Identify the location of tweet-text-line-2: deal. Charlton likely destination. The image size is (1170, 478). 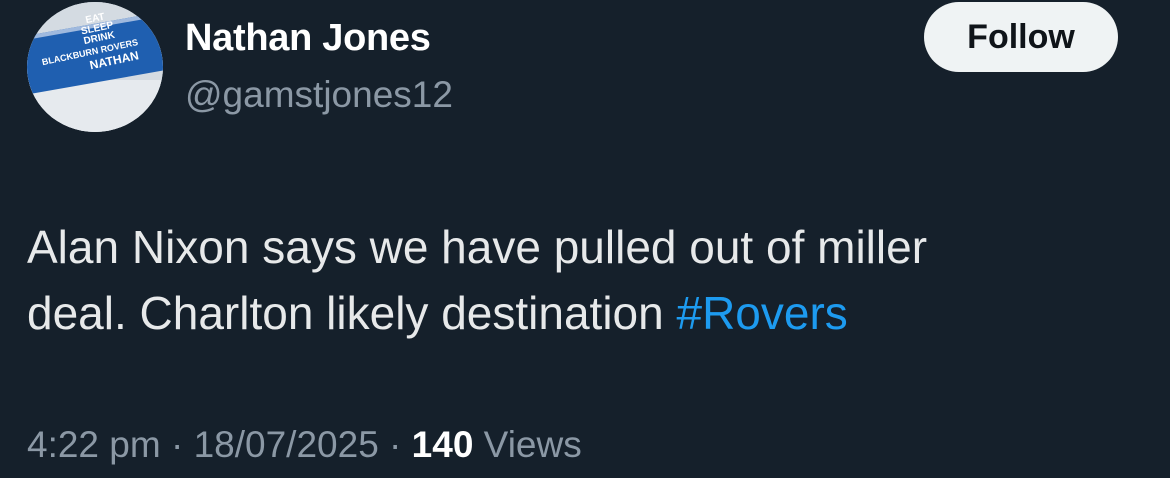
(352, 313).